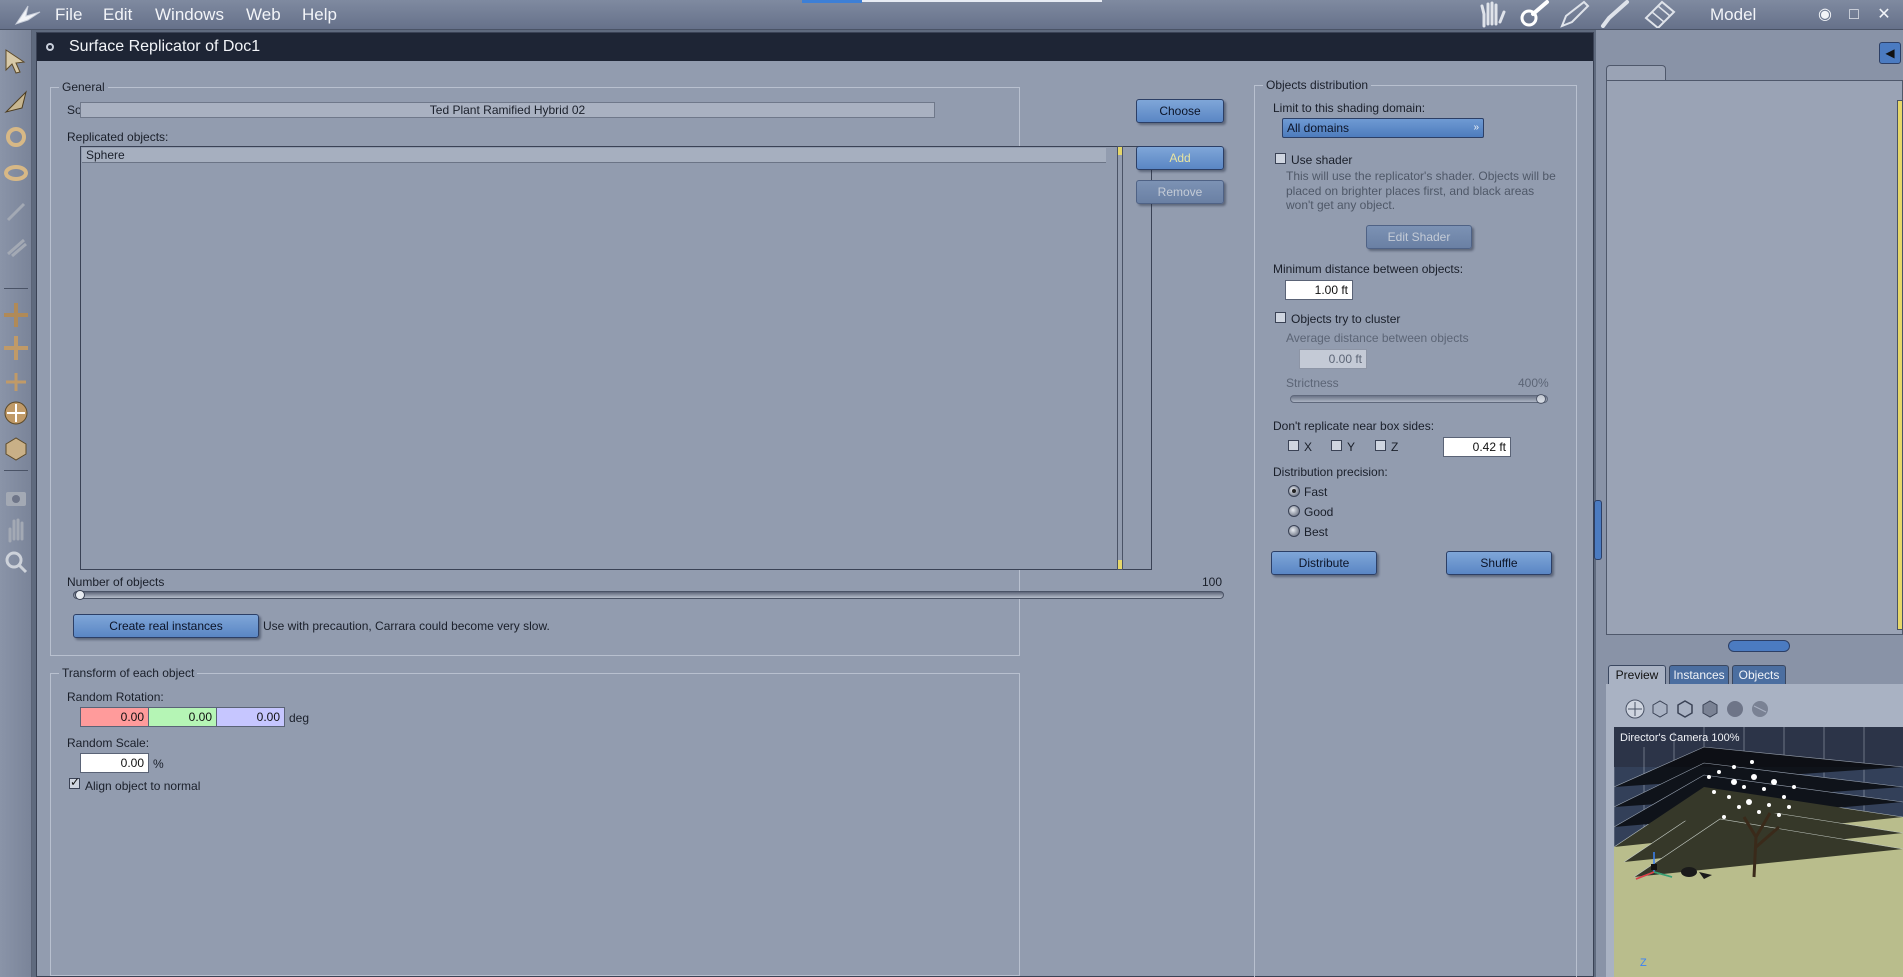 This screenshot has width=1903, height=977. Describe the element at coordinates (28, 15) in the screenshot. I see `carrara-logo-icon` at that location.